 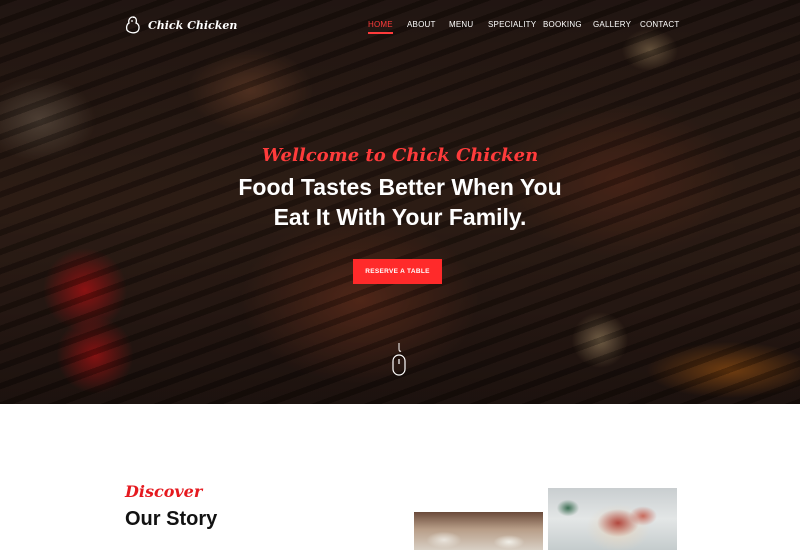 What do you see at coordinates (164, 491) in the screenshot?
I see `story-kicker: Discover` at bounding box center [164, 491].